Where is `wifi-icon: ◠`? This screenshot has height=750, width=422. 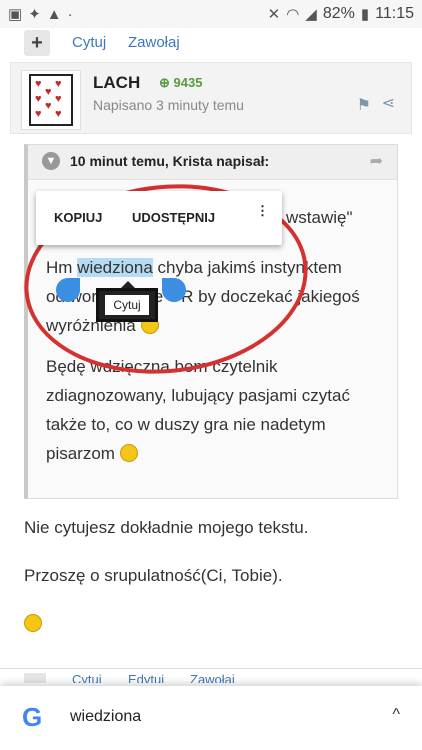 wifi-icon: ◠ is located at coordinates (293, 14).